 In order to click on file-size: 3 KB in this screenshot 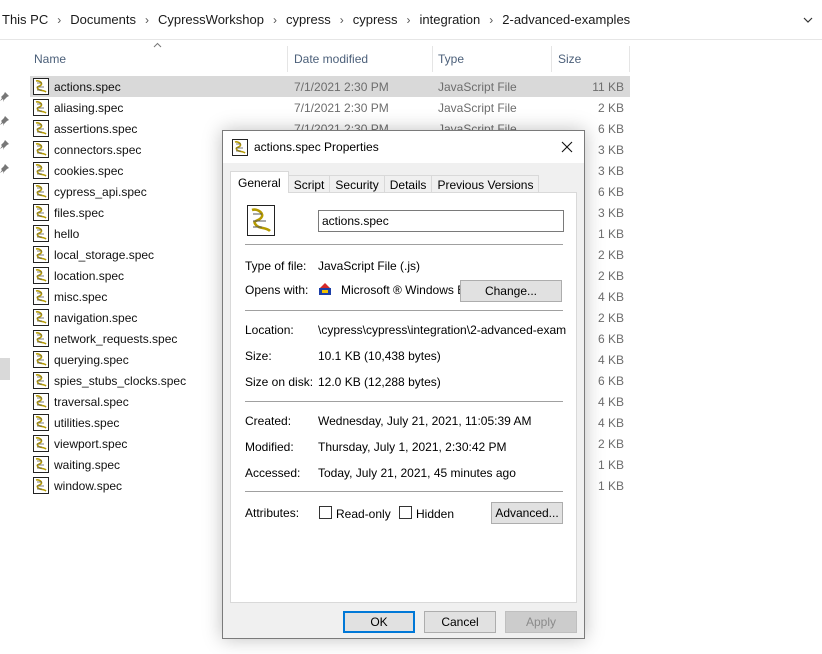, I will do `click(610, 170)`.